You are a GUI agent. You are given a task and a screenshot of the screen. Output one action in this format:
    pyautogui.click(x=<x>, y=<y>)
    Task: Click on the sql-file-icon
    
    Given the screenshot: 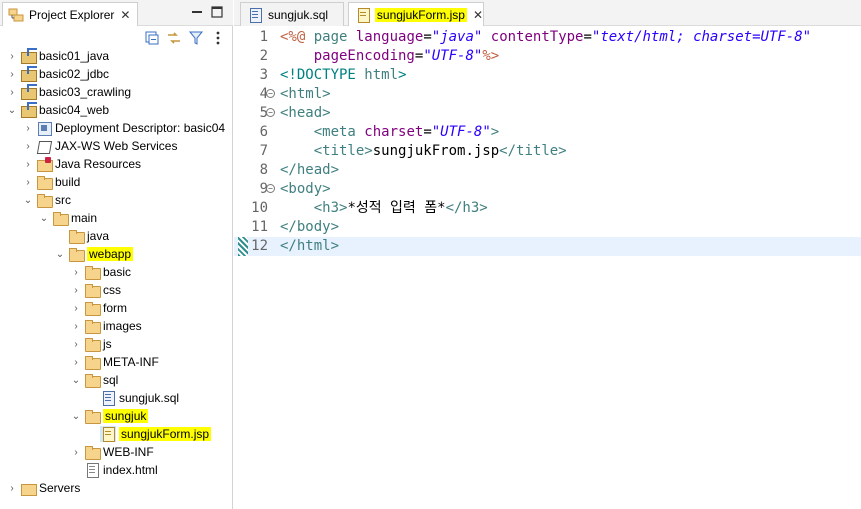 What is the action you would take?
    pyautogui.click(x=255, y=15)
    